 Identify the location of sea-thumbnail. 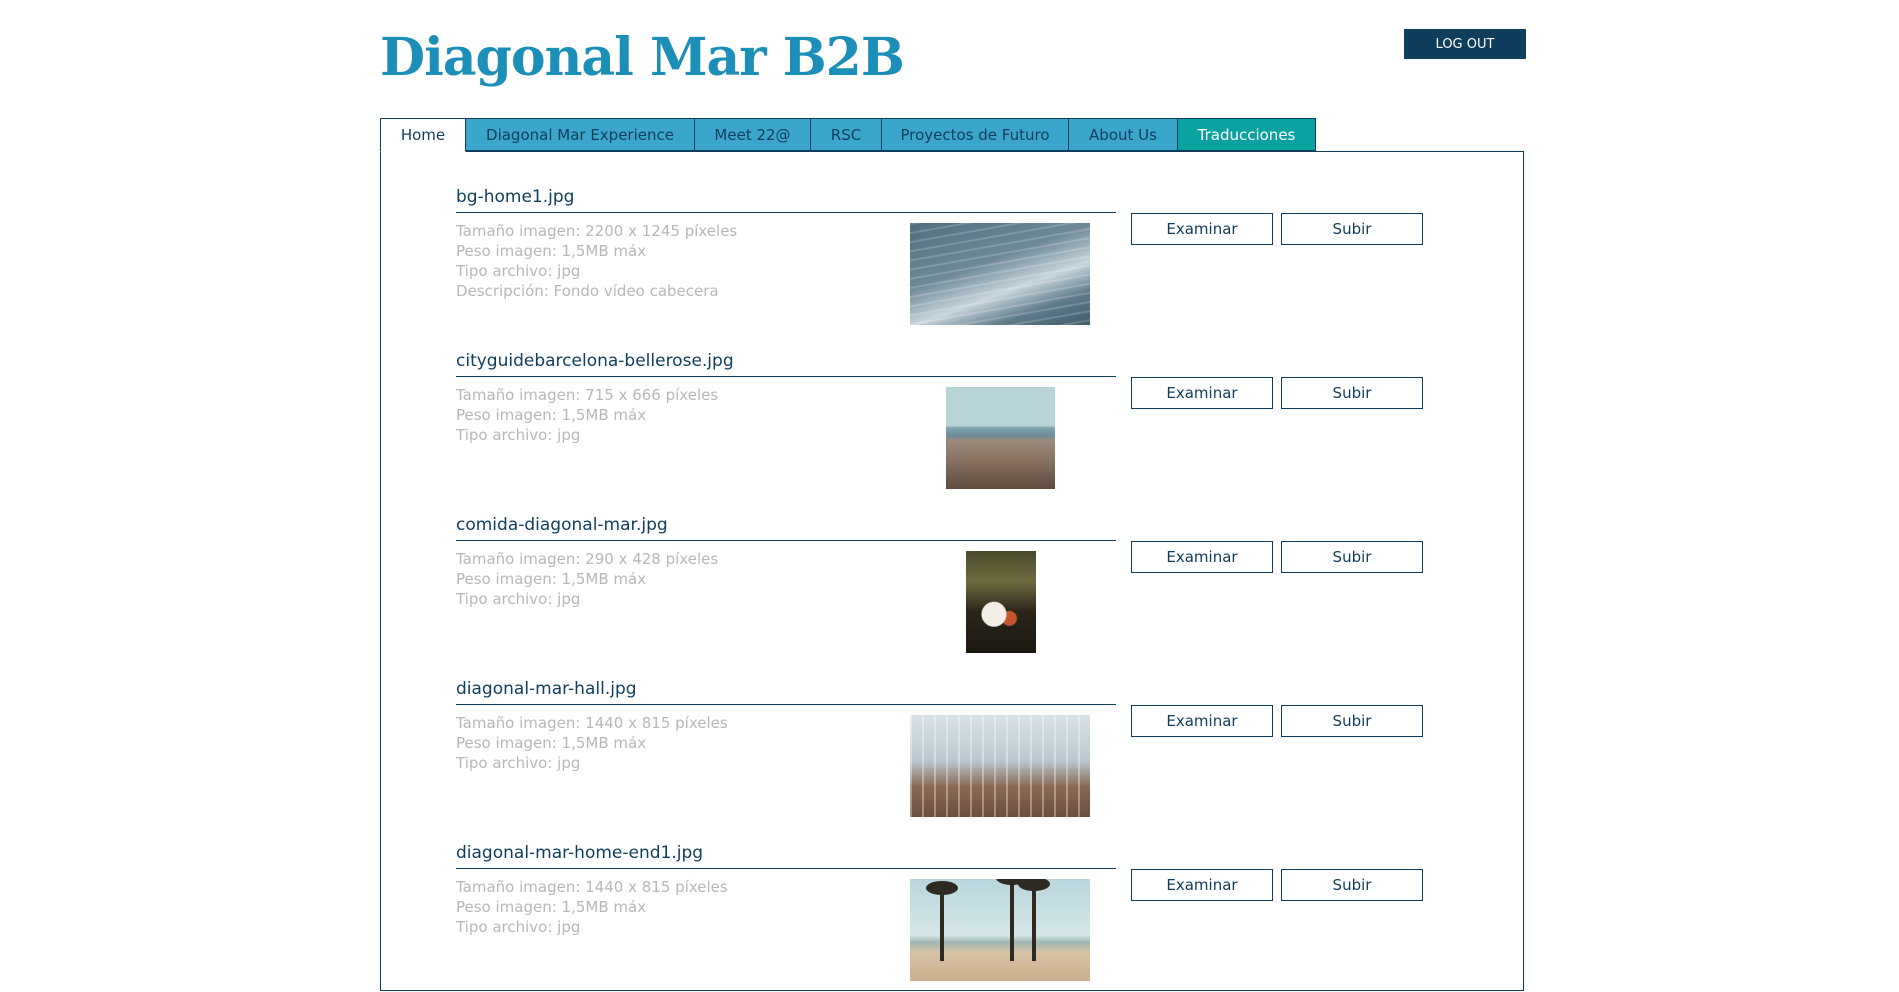
(1000, 274).